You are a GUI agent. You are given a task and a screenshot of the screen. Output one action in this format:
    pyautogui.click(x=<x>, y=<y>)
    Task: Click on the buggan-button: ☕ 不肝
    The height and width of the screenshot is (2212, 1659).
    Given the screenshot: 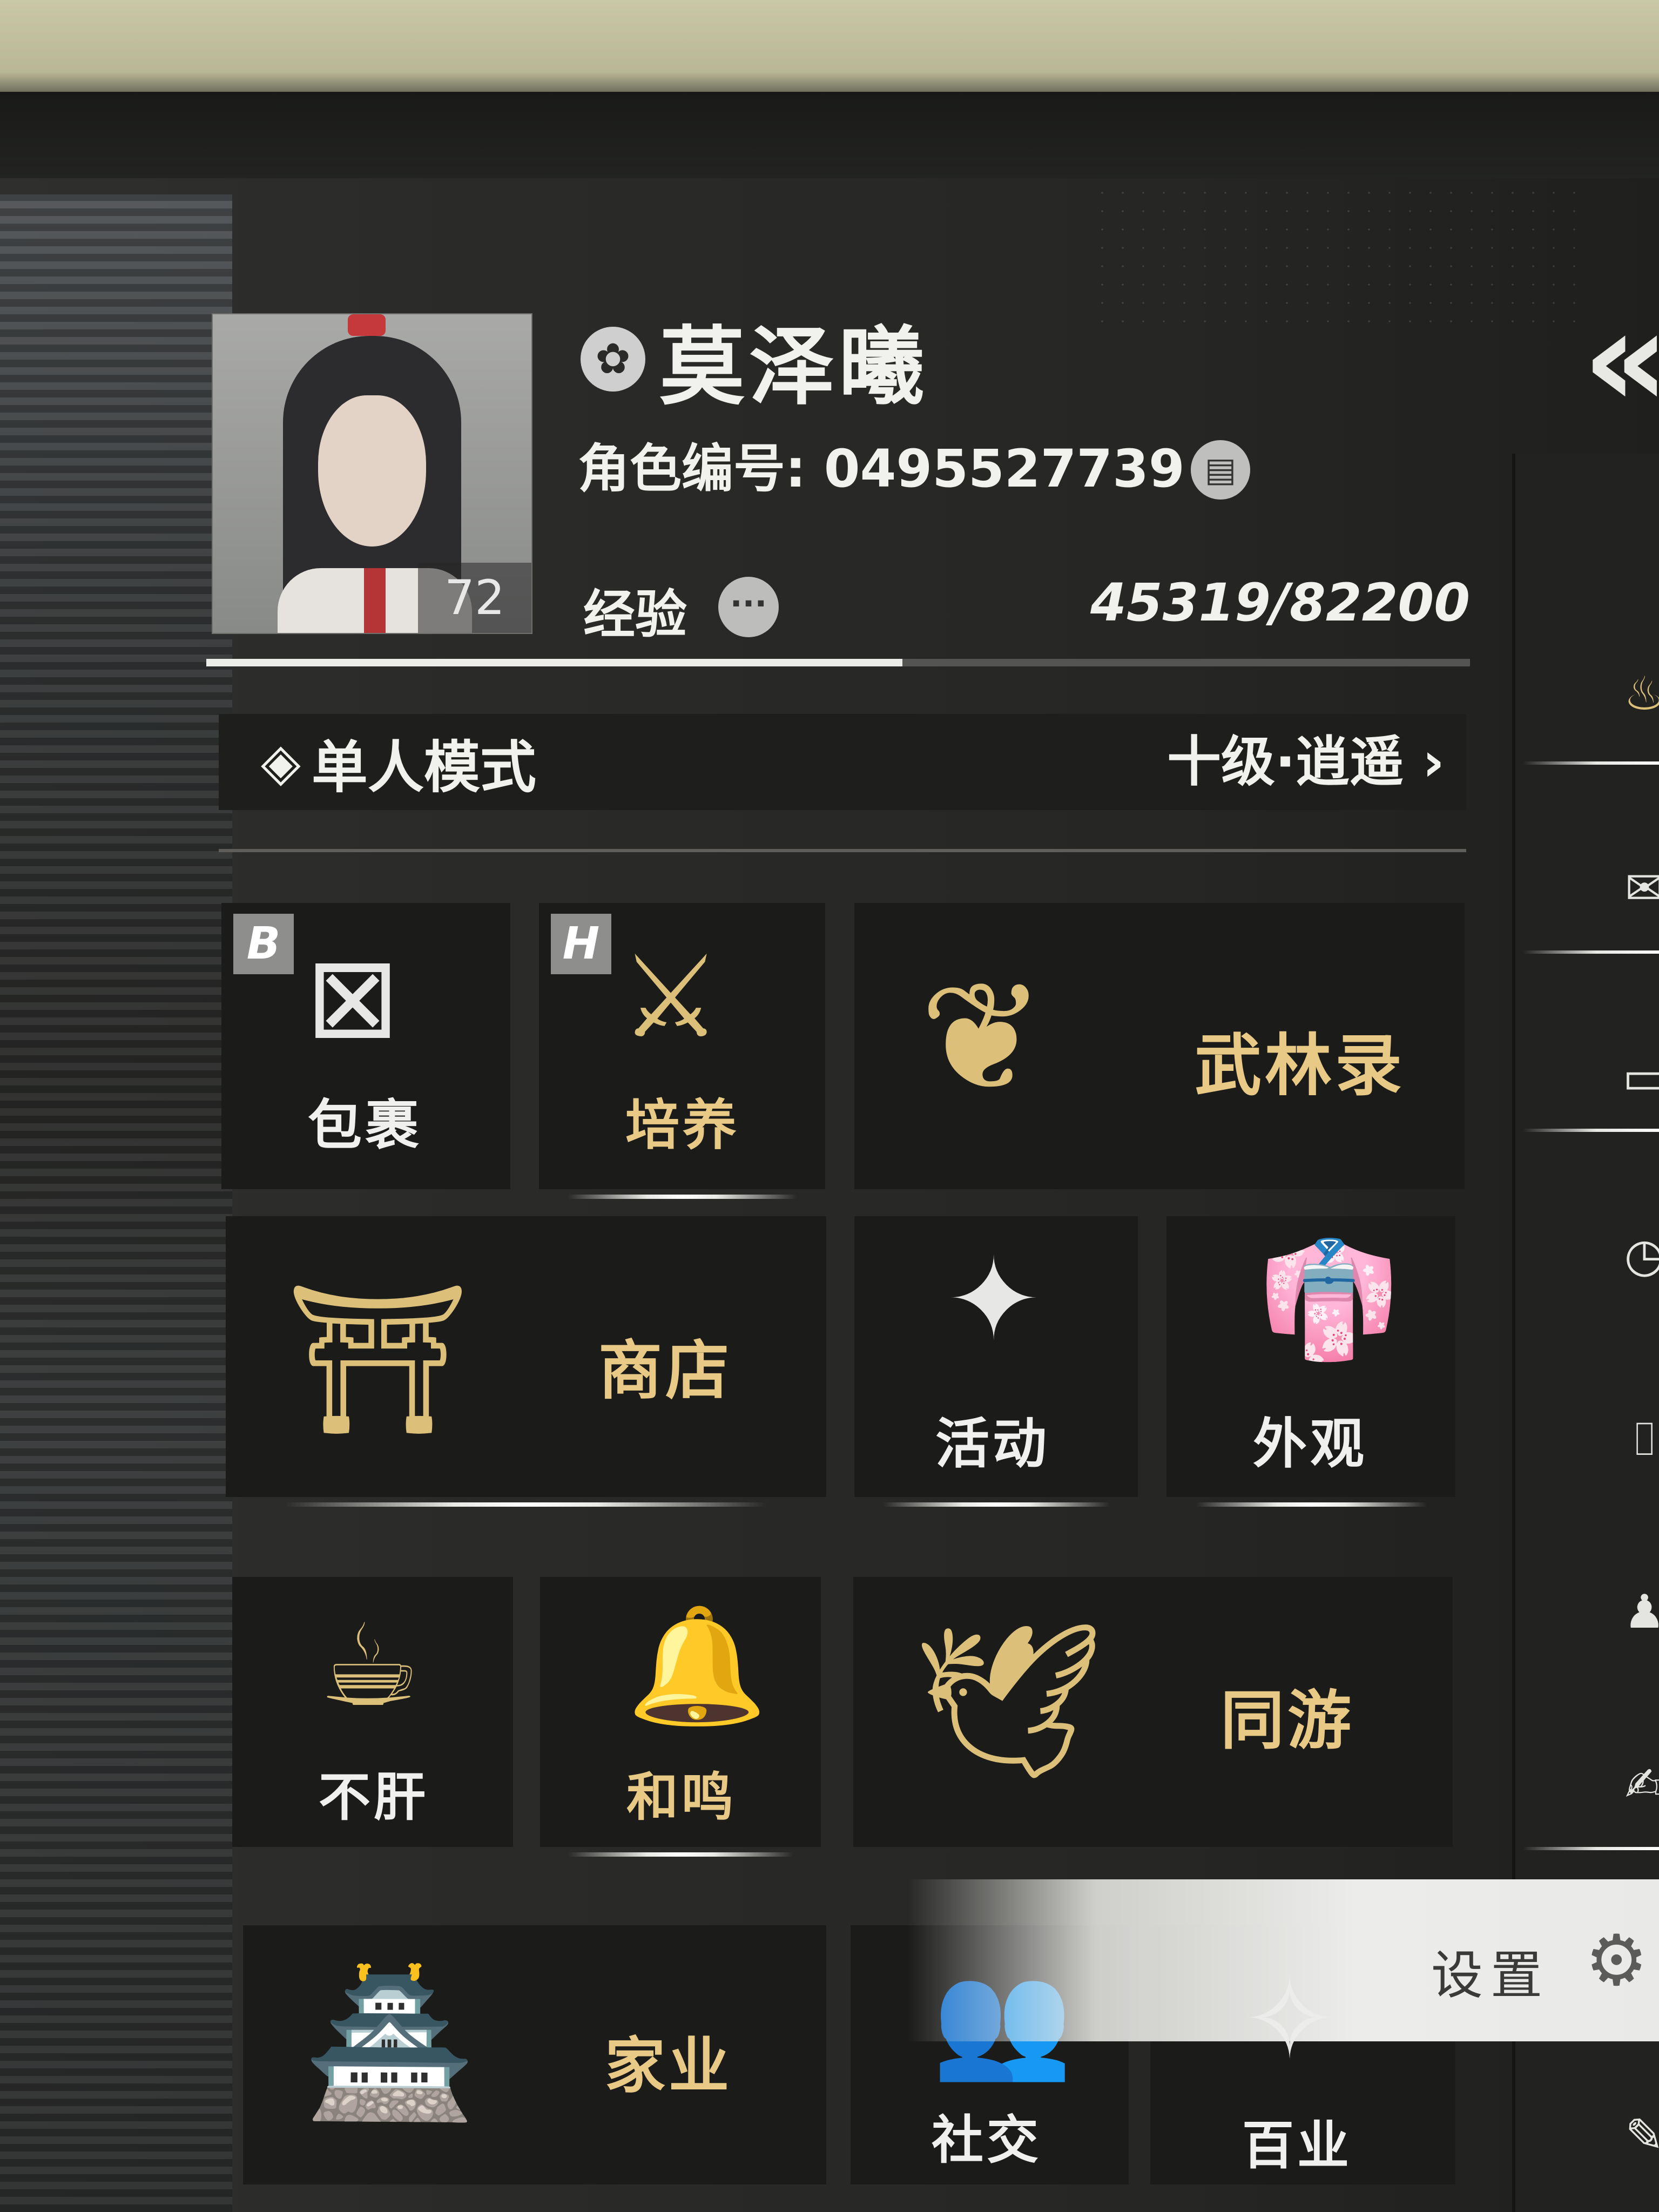 What is the action you would take?
    pyautogui.click(x=372, y=1712)
    